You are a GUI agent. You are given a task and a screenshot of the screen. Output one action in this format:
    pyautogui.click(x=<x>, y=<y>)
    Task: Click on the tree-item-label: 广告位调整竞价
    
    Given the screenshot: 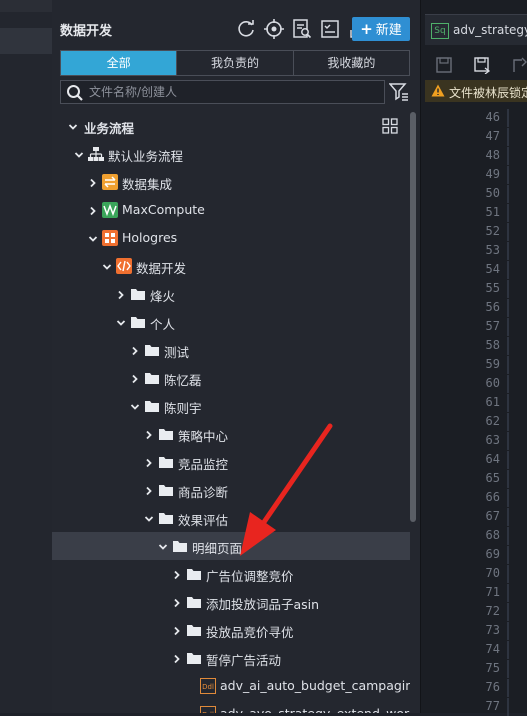 What is the action you would take?
    pyautogui.click(x=250, y=576)
    